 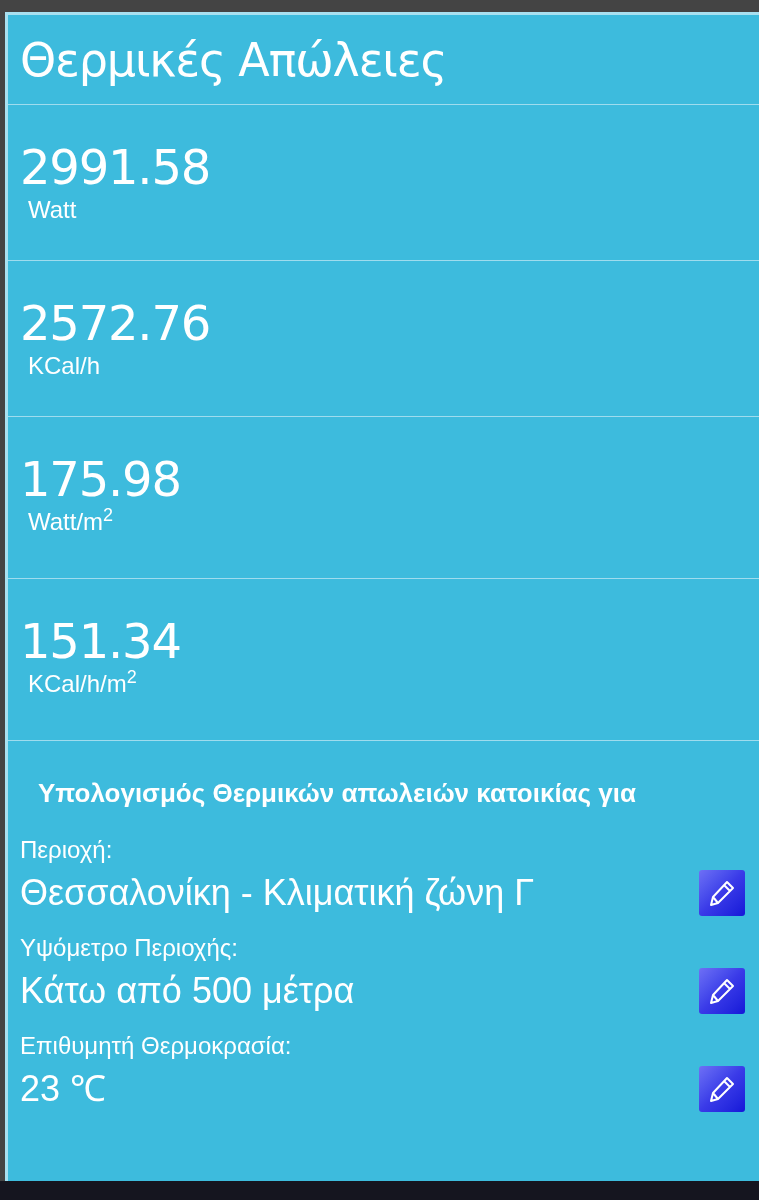 I want to click on result-unit: Watt/m$^{2}$, so click(x=71, y=522).